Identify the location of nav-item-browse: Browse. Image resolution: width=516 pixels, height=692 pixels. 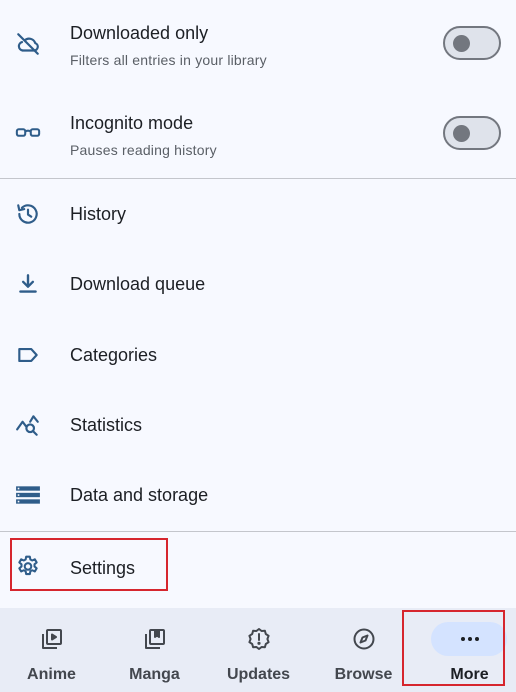
(363, 650).